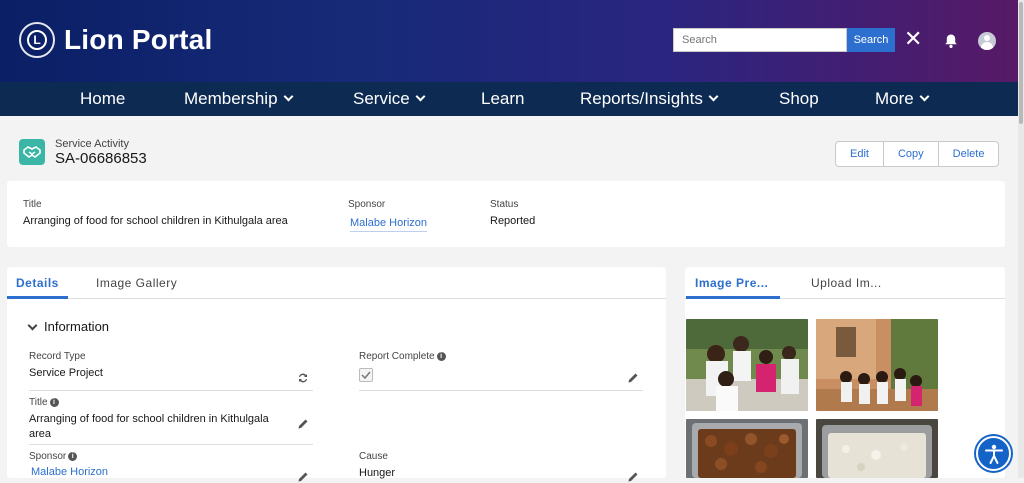  Describe the element at coordinates (871, 40) in the screenshot. I see `search-button: Search` at that location.